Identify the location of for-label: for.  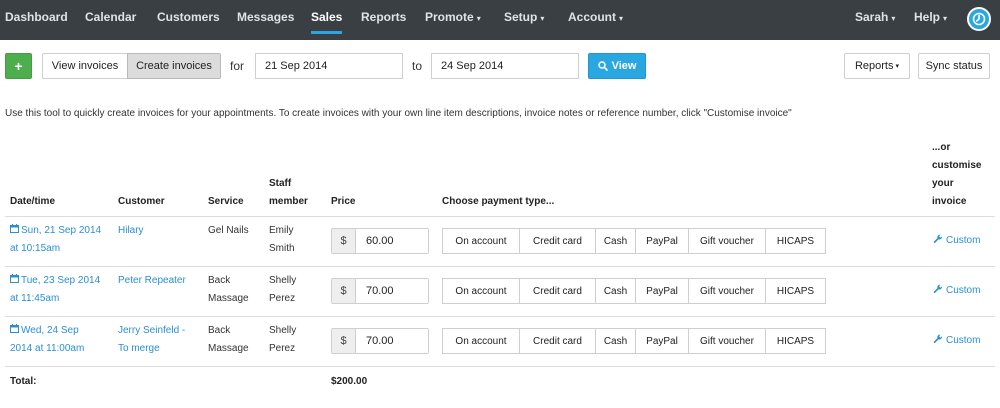
(237, 66).